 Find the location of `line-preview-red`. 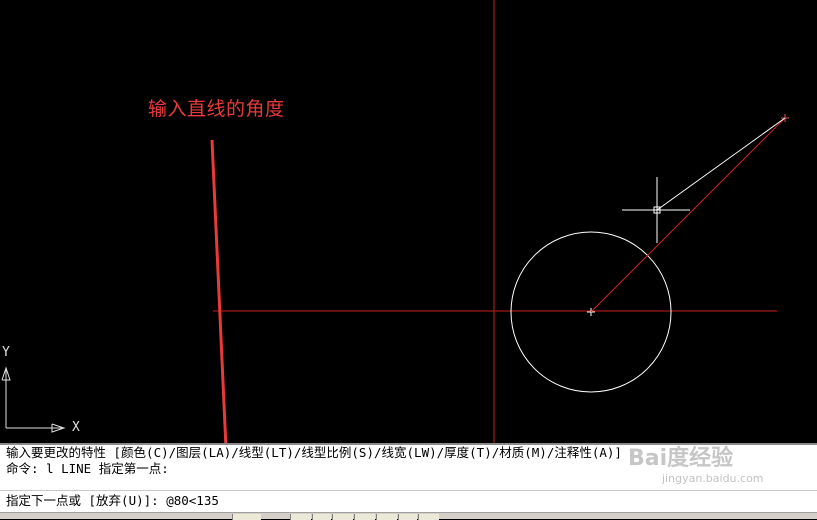

line-preview-red is located at coordinates (688, 215).